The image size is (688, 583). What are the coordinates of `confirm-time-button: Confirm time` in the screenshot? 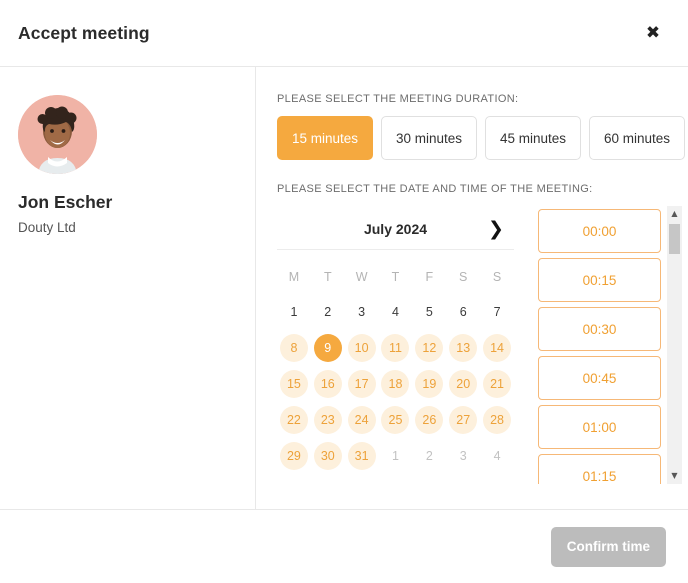 It's located at (608, 546).